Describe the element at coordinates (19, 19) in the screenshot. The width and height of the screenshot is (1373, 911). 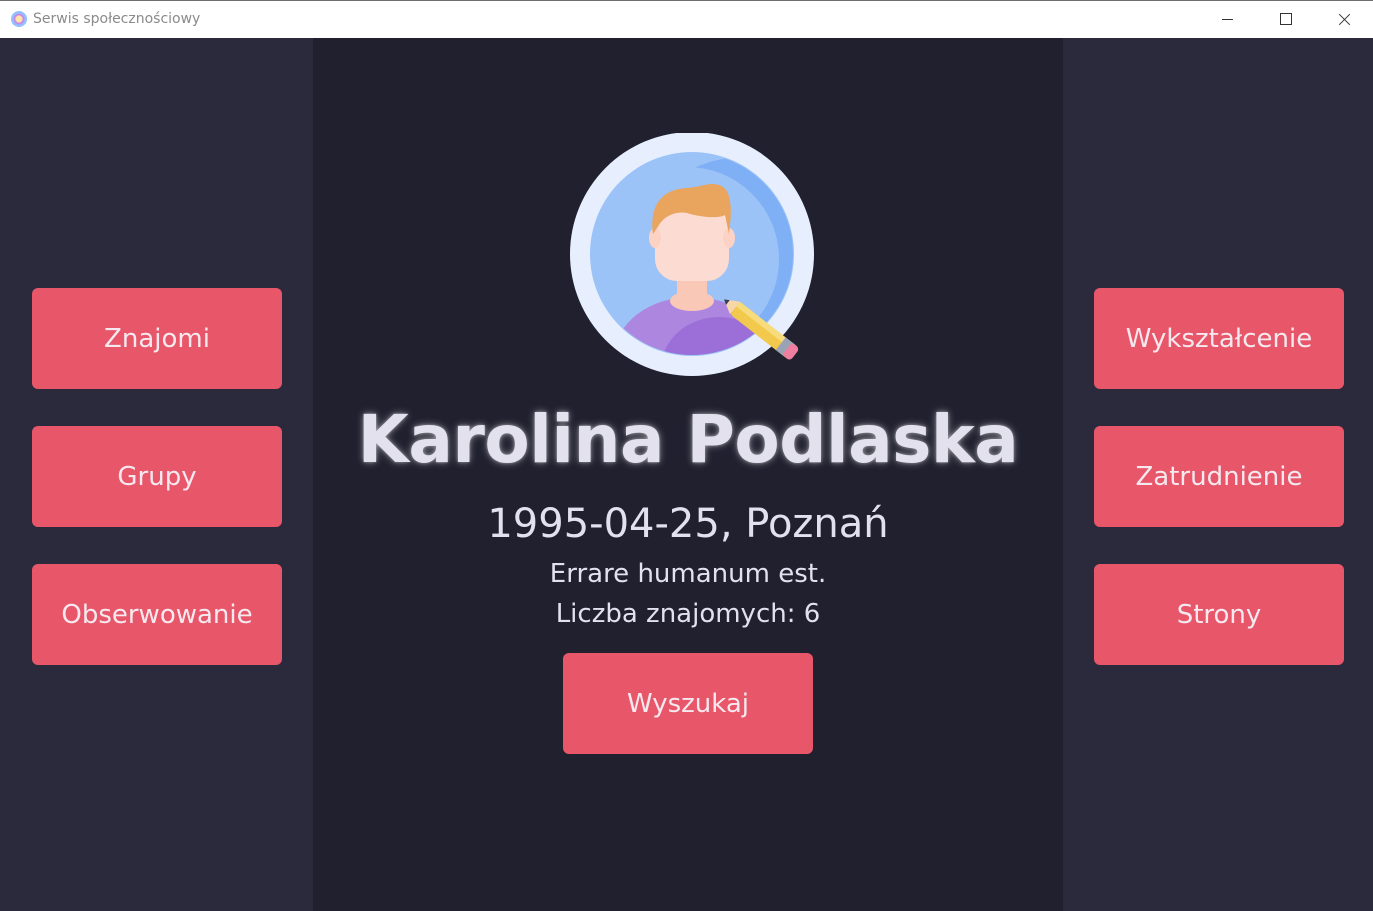
I see `app-icon` at that location.